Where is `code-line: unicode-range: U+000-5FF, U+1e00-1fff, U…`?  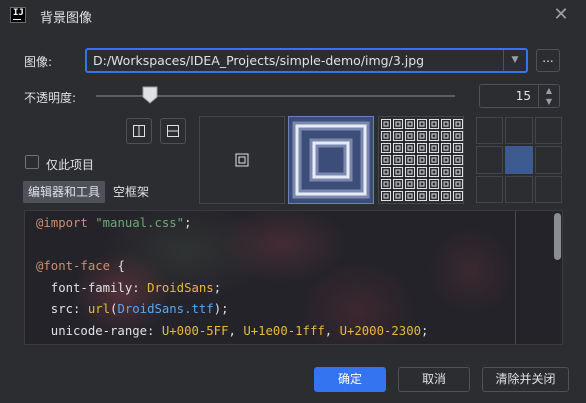 code-line: unicode-range: U+000-5FF, U+1e00-1fff, U… is located at coordinates (232, 332).